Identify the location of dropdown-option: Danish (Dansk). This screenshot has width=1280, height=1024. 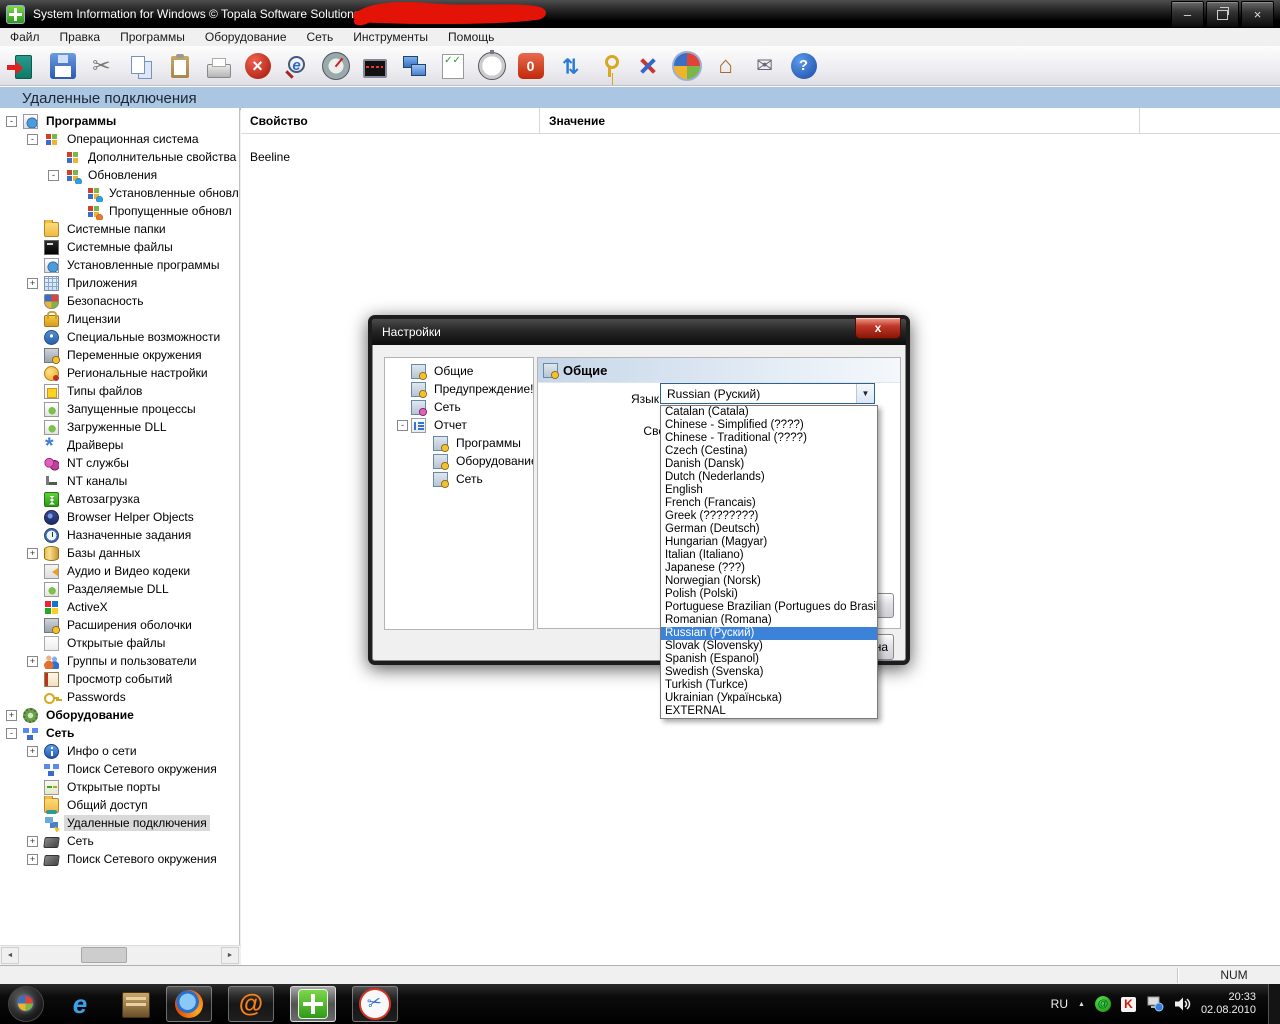
(769, 464).